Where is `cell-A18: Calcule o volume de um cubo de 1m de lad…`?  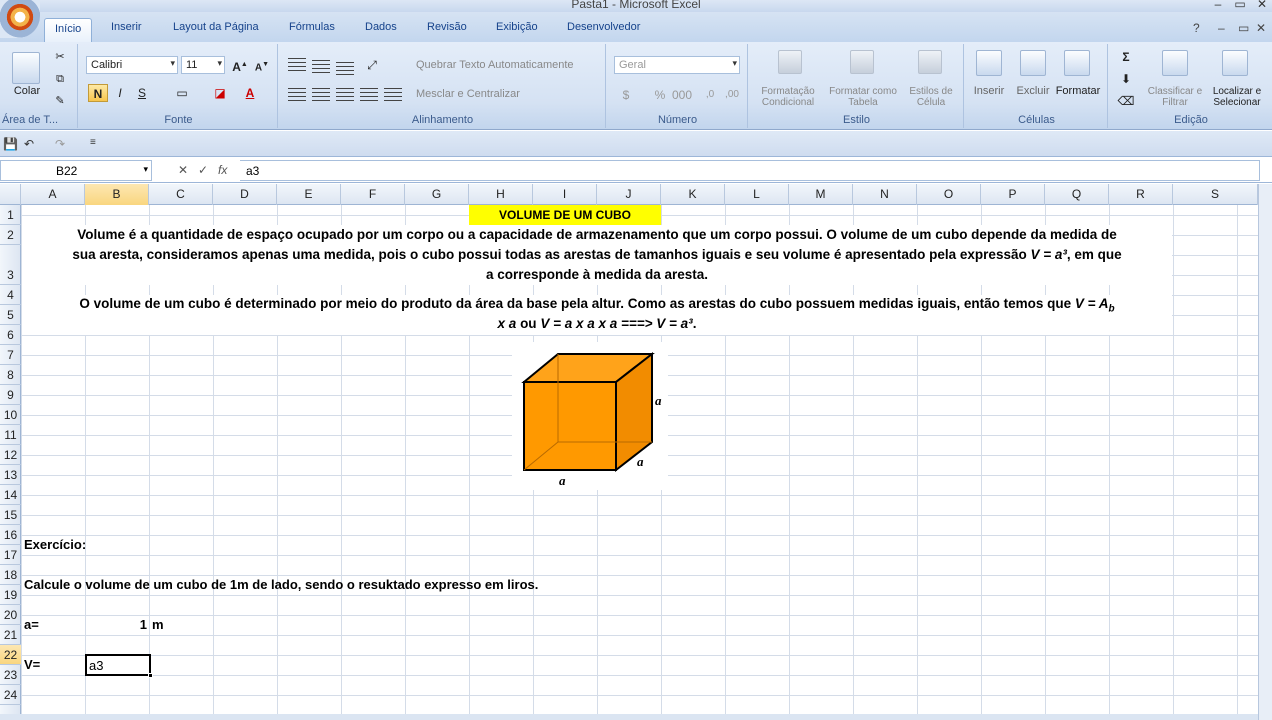 cell-A18: Calcule o volume de um cubo de 1m de lad… is located at coordinates (281, 584).